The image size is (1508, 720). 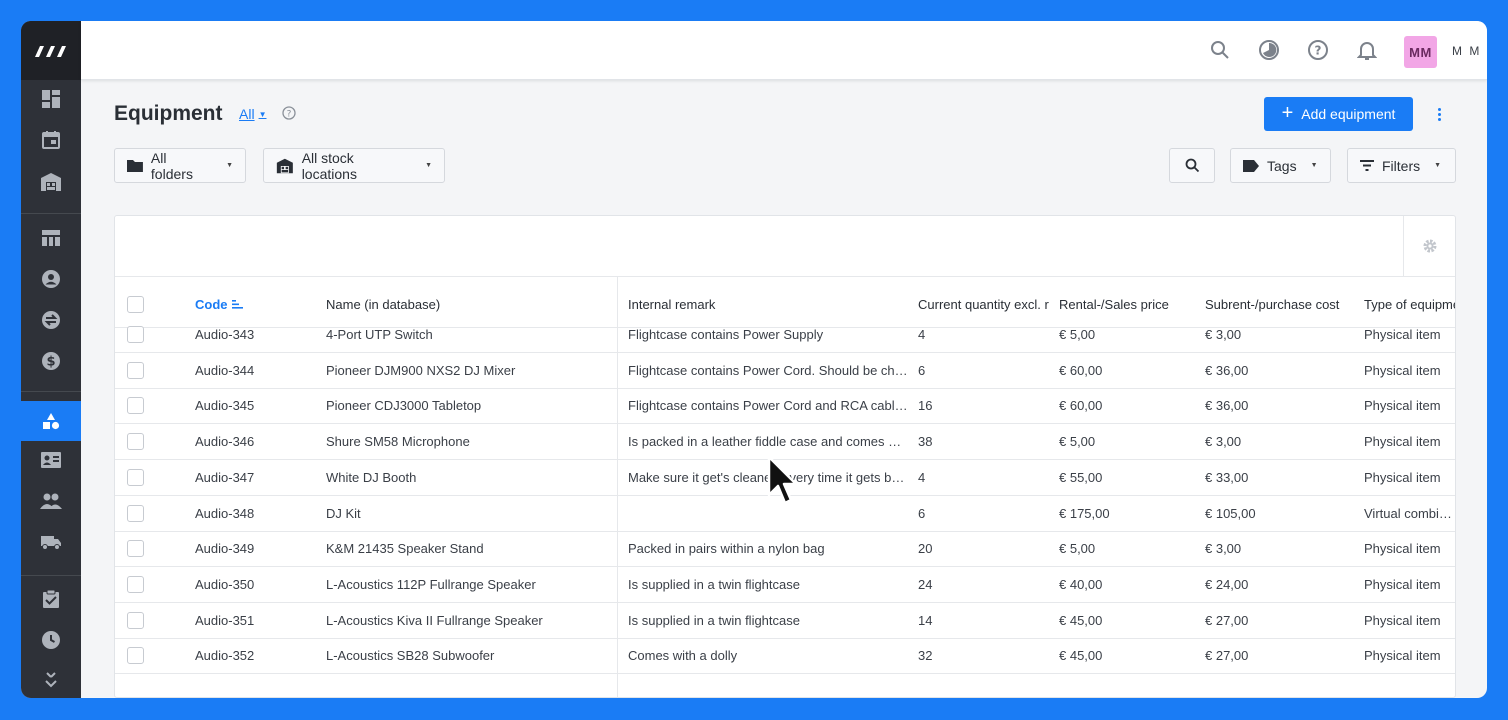 What do you see at coordinates (1279, 304) in the screenshot?
I see `column-header-purchase-cost: Subrent-/purchase cost` at bounding box center [1279, 304].